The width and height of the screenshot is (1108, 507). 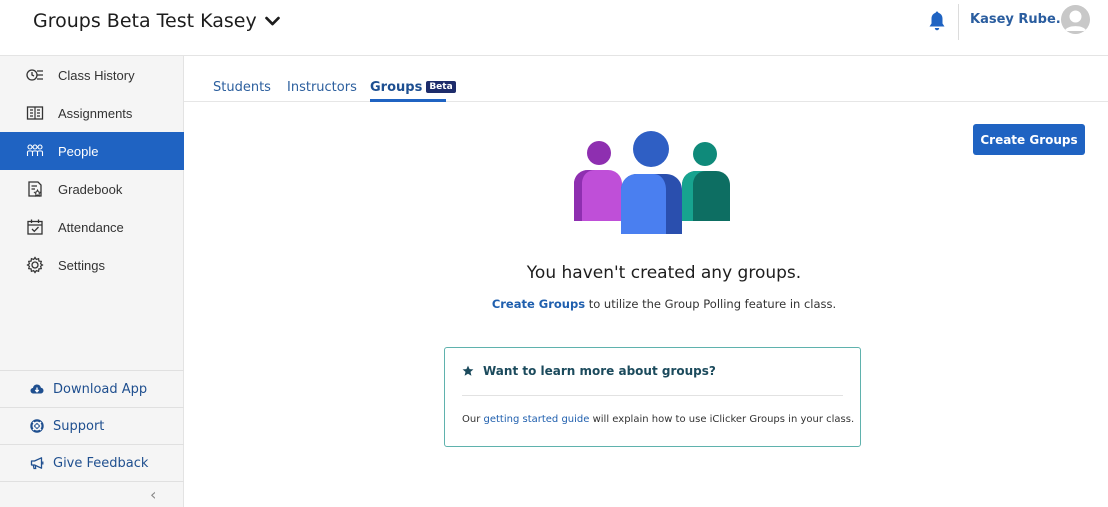 What do you see at coordinates (96, 75) in the screenshot?
I see `sidebar-item-label: Class History` at bounding box center [96, 75].